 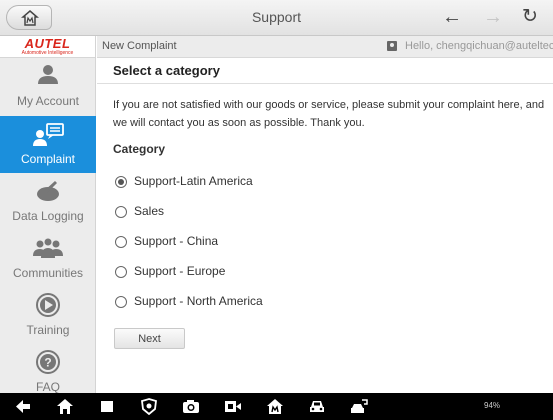 What do you see at coordinates (166, 70) in the screenshot?
I see `section-title: Select a category` at bounding box center [166, 70].